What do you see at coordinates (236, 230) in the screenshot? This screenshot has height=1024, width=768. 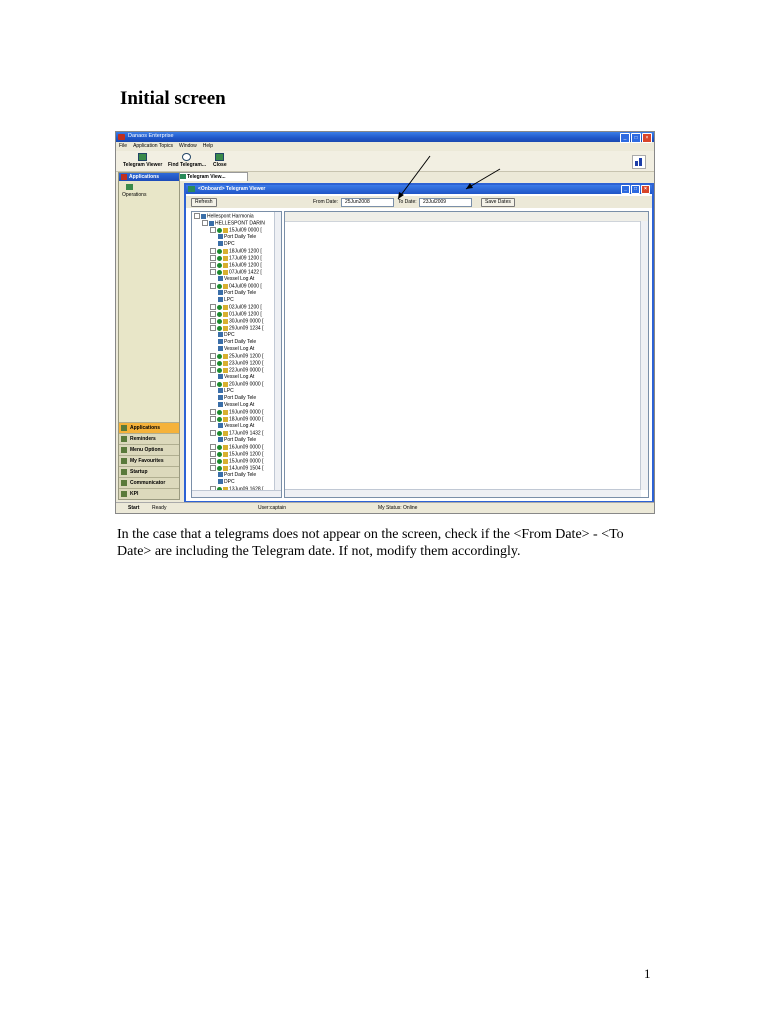 I see `tree-node: 15Jul09 0000 [` at bounding box center [236, 230].